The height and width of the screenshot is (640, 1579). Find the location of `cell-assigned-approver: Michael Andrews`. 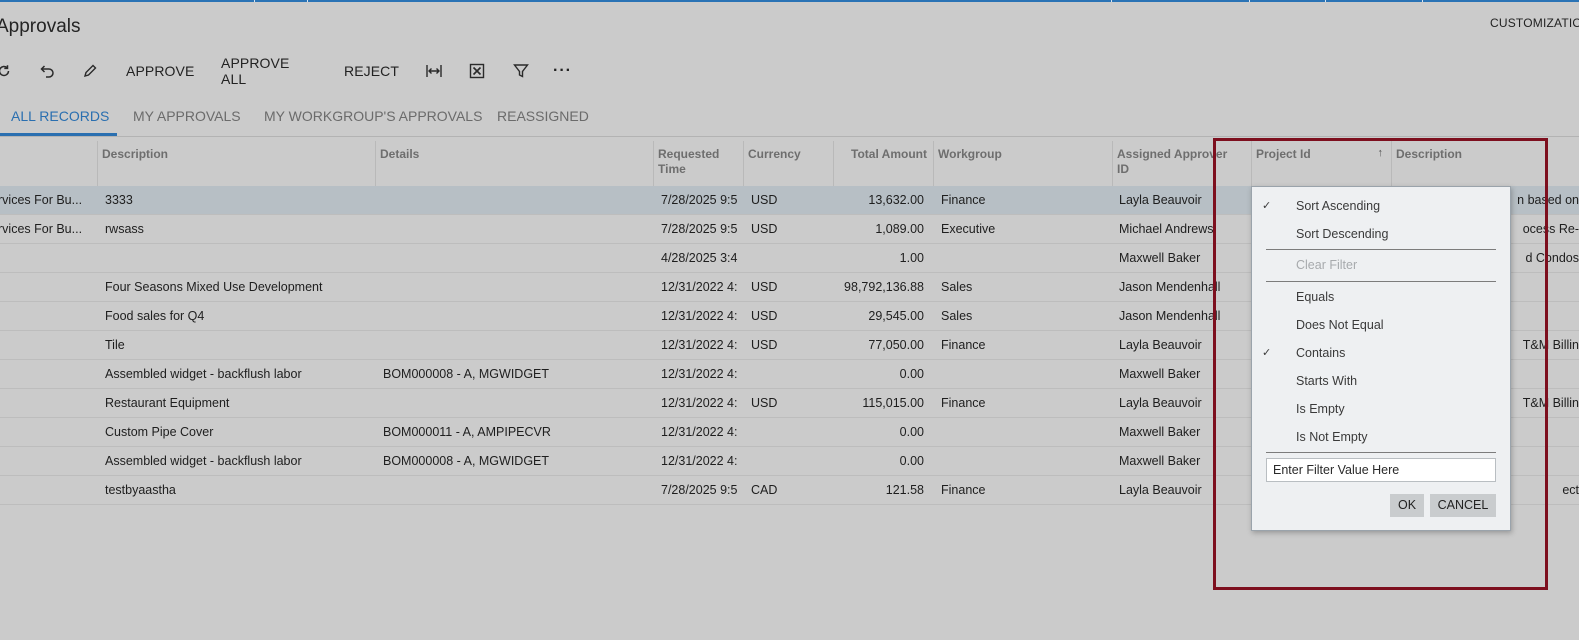

cell-assigned-approver: Michael Andrews is located at coordinates (1166, 229).